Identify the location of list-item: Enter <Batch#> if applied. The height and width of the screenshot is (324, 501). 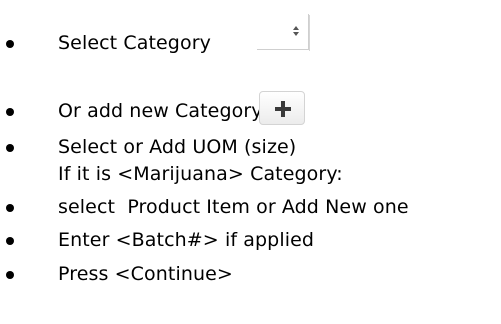
(250, 239).